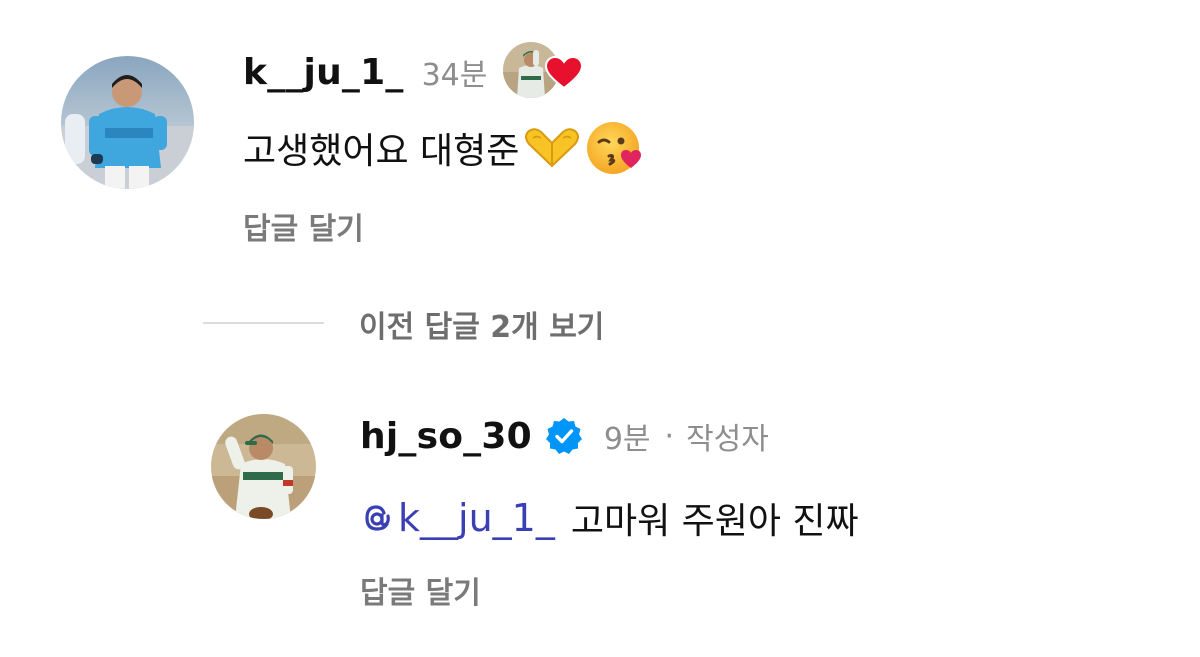  What do you see at coordinates (476, 518) in the screenshot?
I see `mention-username: k__ju_1_` at bounding box center [476, 518].